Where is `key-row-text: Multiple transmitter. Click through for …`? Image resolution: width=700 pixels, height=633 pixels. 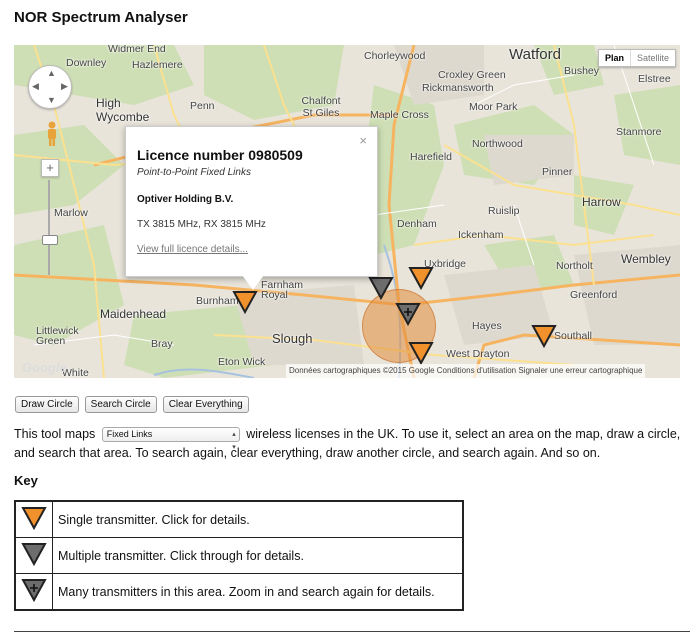
key-row-text: Multiple transmitter. Click through for … is located at coordinates (258, 555).